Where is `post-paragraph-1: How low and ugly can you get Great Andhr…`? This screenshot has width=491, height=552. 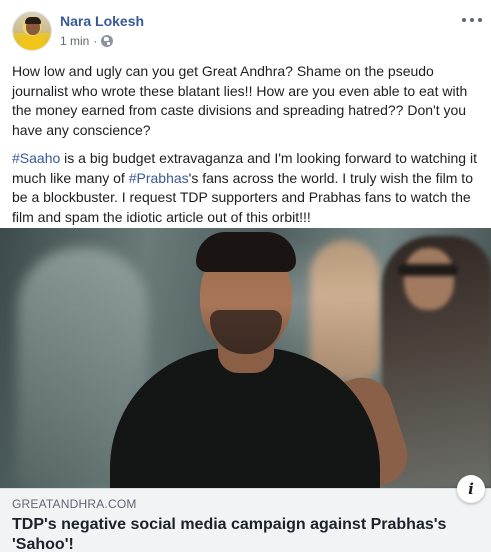
post-paragraph-1: How low and ugly can you get Great Andhr… is located at coordinates (240, 100).